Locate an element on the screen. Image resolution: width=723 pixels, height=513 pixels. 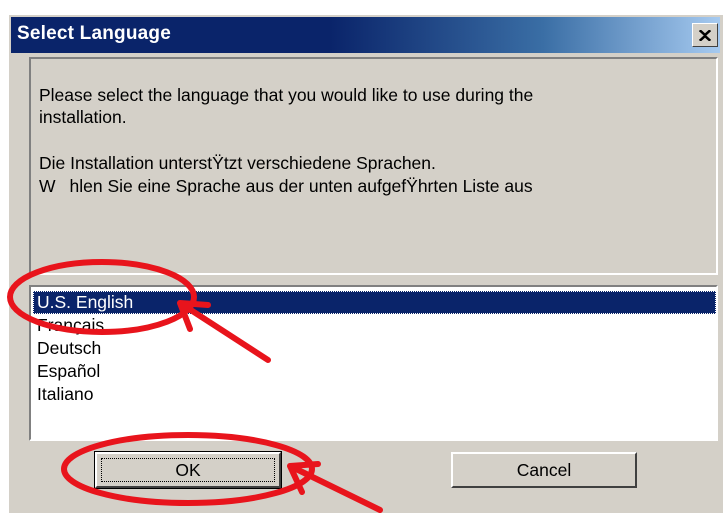
close-x-icon is located at coordinates (705, 35).